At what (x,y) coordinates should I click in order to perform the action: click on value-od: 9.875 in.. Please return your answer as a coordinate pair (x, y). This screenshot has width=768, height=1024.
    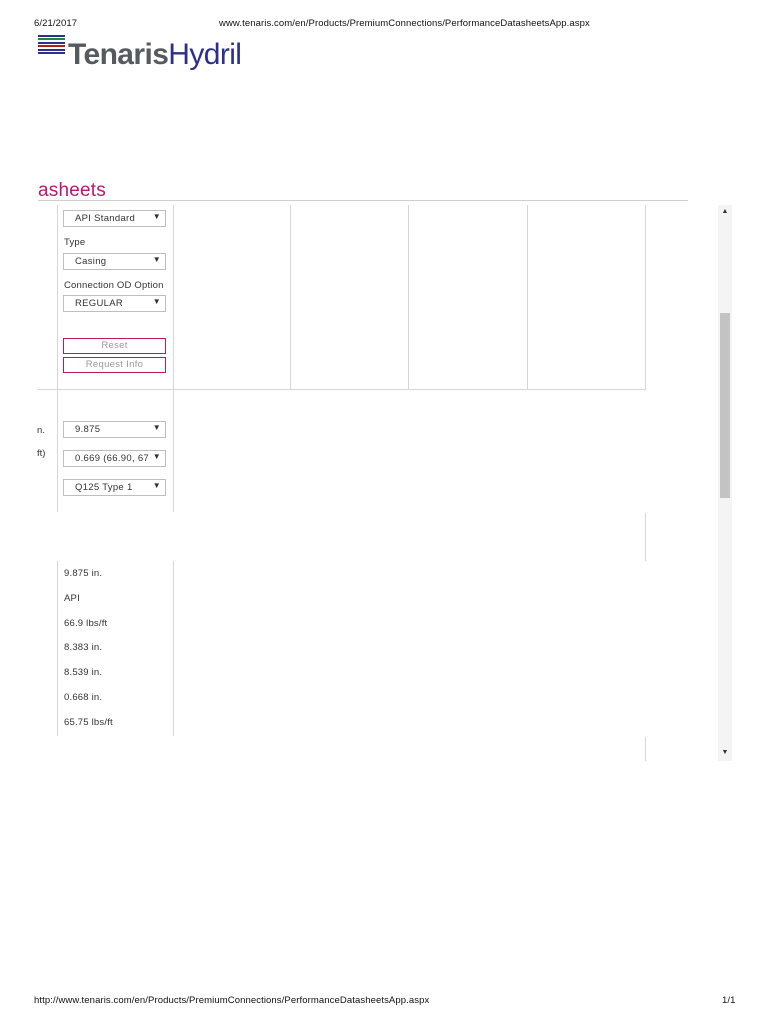
    Looking at the image, I should click on (83, 573).